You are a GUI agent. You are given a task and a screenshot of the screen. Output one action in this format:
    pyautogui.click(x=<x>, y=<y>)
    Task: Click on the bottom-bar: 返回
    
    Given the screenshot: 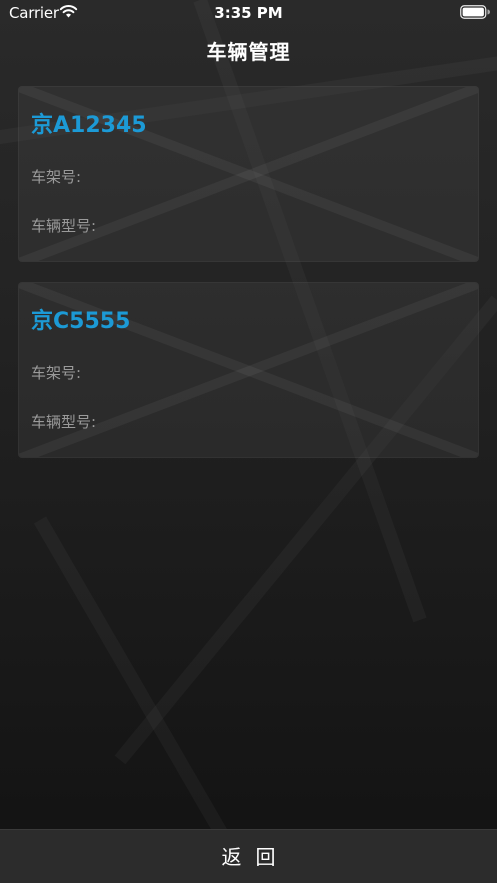 What is the action you would take?
    pyautogui.click(x=248, y=856)
    